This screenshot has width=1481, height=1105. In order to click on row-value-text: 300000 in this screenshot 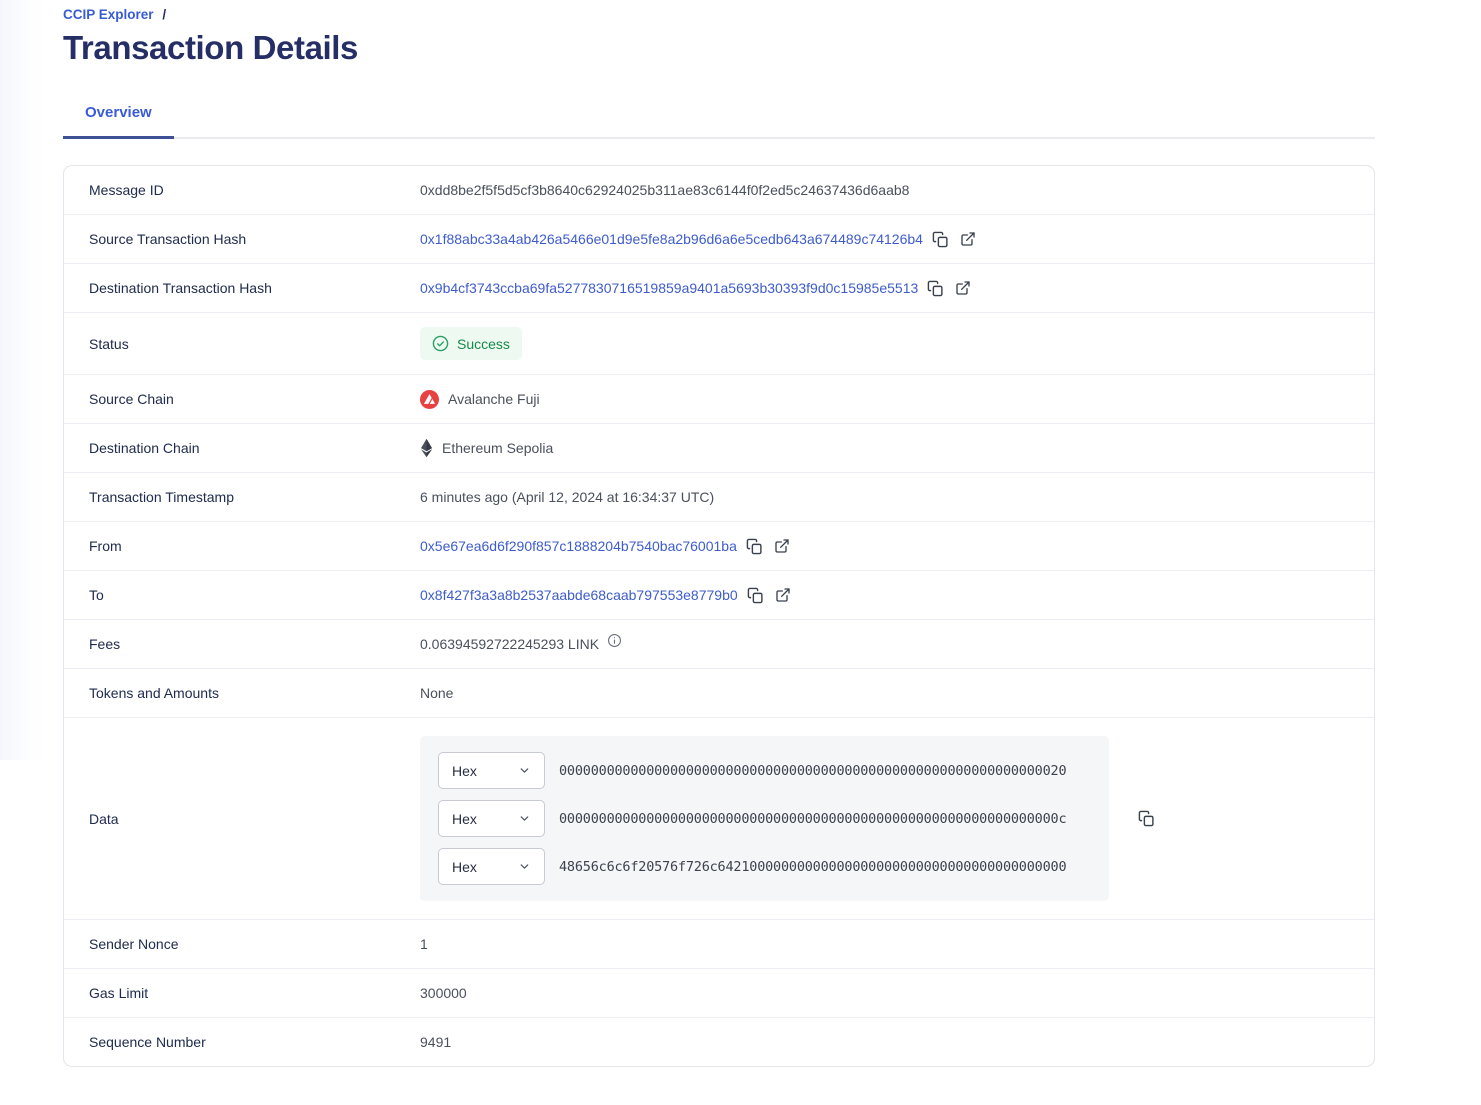, I will do `click(443, 993)`.